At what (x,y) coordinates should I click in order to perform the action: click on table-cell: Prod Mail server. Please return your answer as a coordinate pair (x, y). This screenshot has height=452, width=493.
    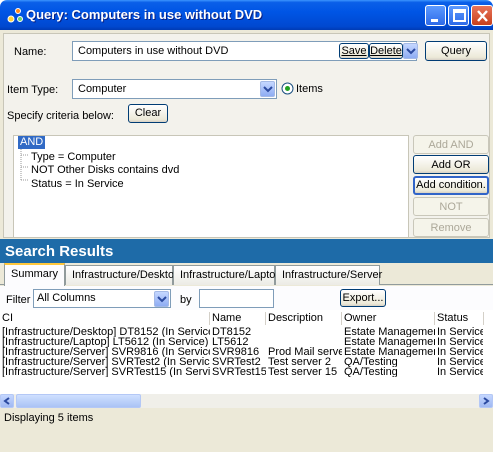
    Looking at the image, I should click on (305, 352).